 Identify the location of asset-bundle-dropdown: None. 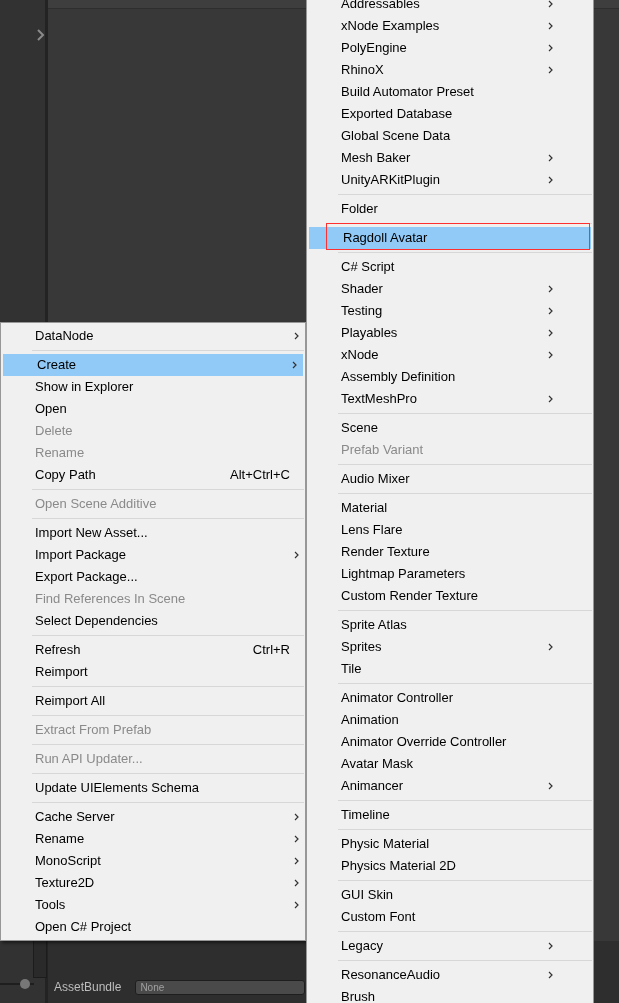
(220, 987).